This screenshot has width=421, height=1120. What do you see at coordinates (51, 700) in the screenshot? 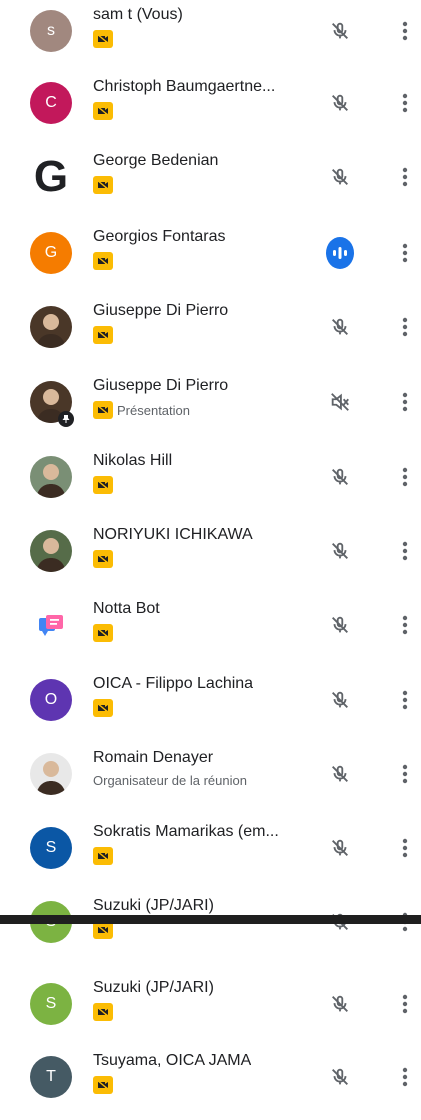
I see `avatar: O` at bounding box center [51, 700].